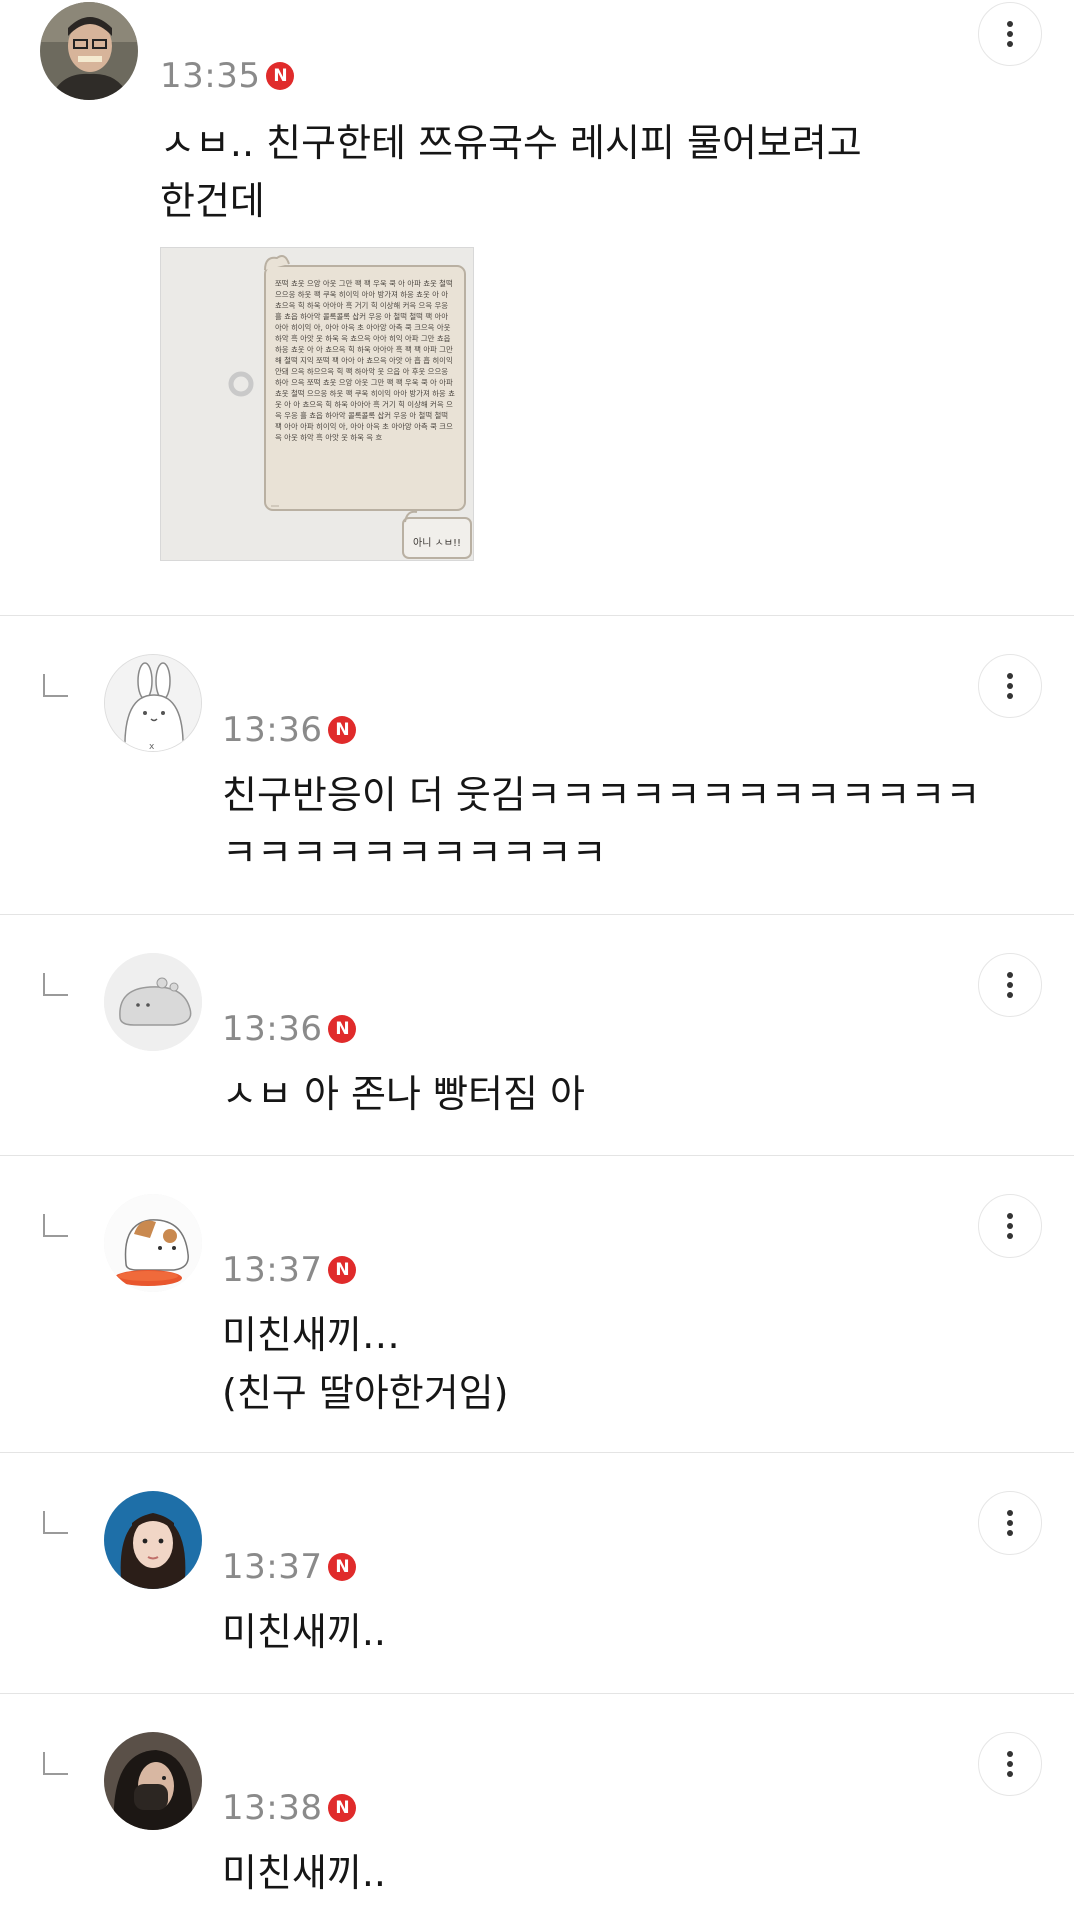  I want to click on grey-creature-avatar-image, so click(153, 1002).